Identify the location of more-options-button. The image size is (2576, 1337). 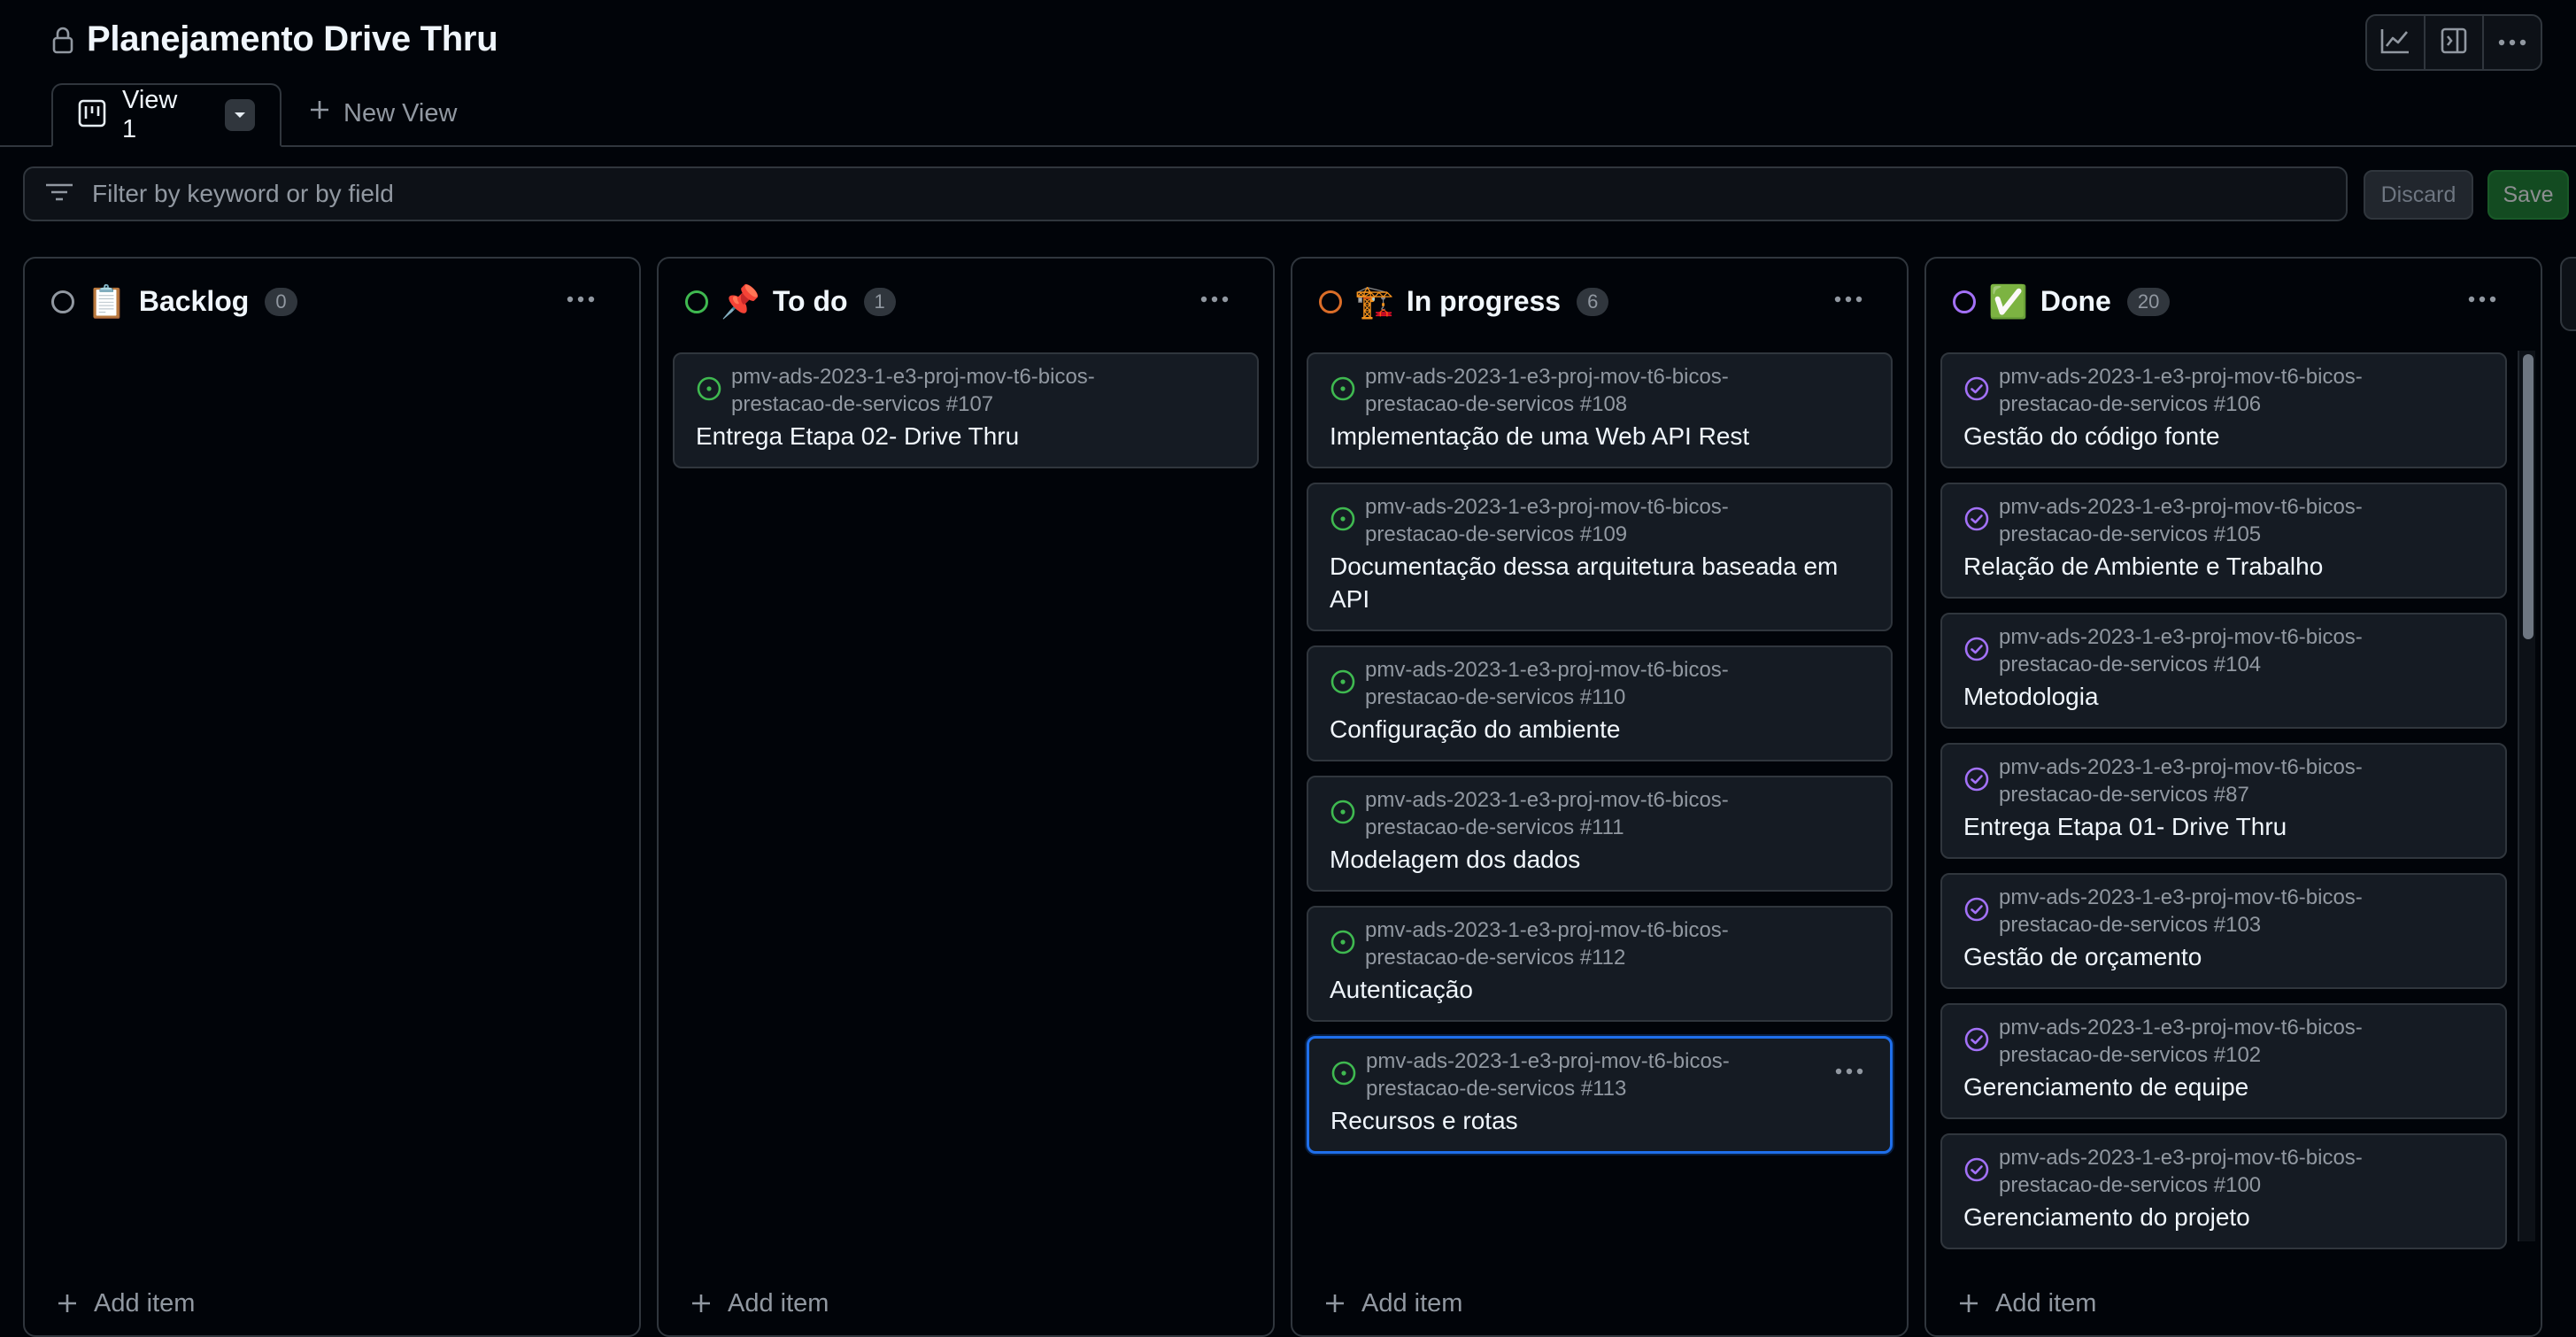
(2512, 42).